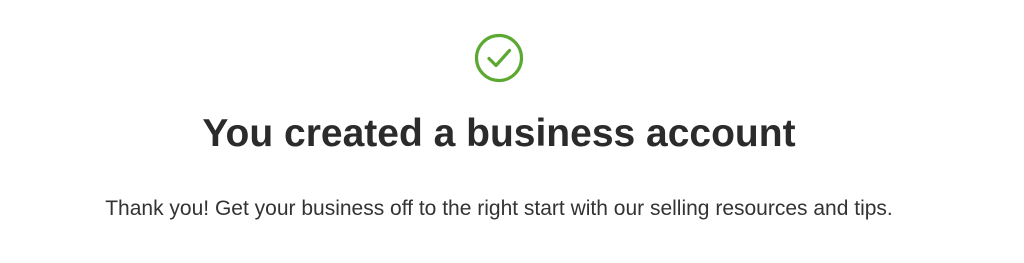  I want to click on page-title: You created a business account, so click(499, 133).